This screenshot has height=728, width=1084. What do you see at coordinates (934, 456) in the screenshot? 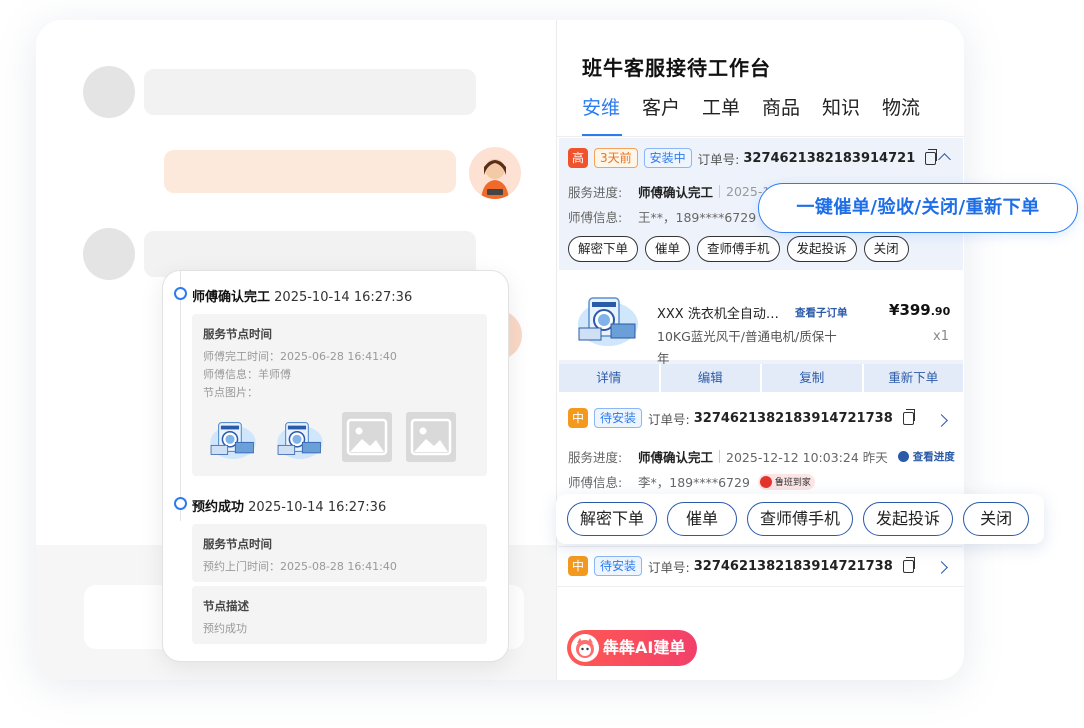
I see `view-progress-link: 查看进度` at bounding box center [934, 456].